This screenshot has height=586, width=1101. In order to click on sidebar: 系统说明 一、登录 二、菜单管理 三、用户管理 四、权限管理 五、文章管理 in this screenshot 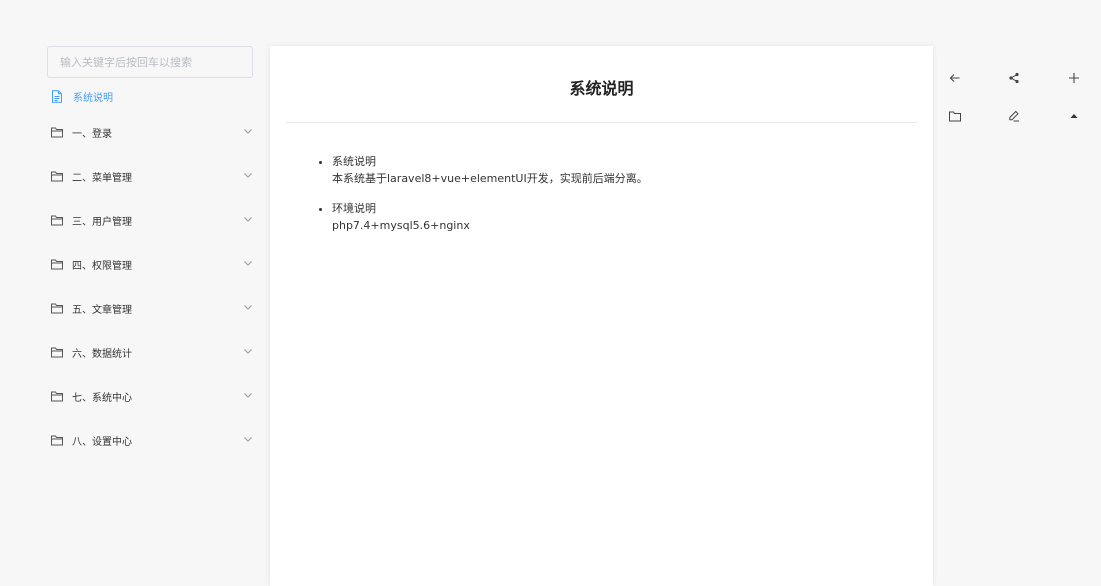, I will do `click(150, 254)`.